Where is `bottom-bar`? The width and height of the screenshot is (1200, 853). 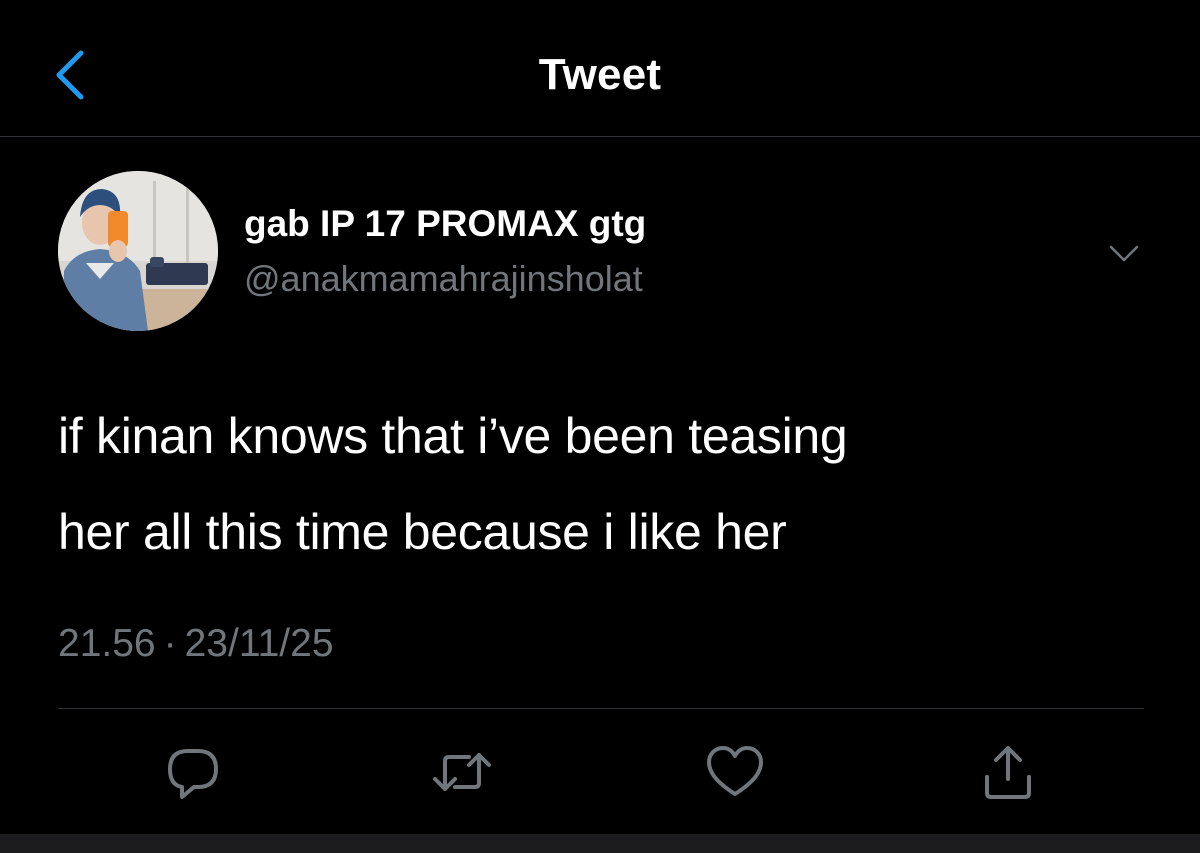
bottom-bar is located at coordinates (600, 843).